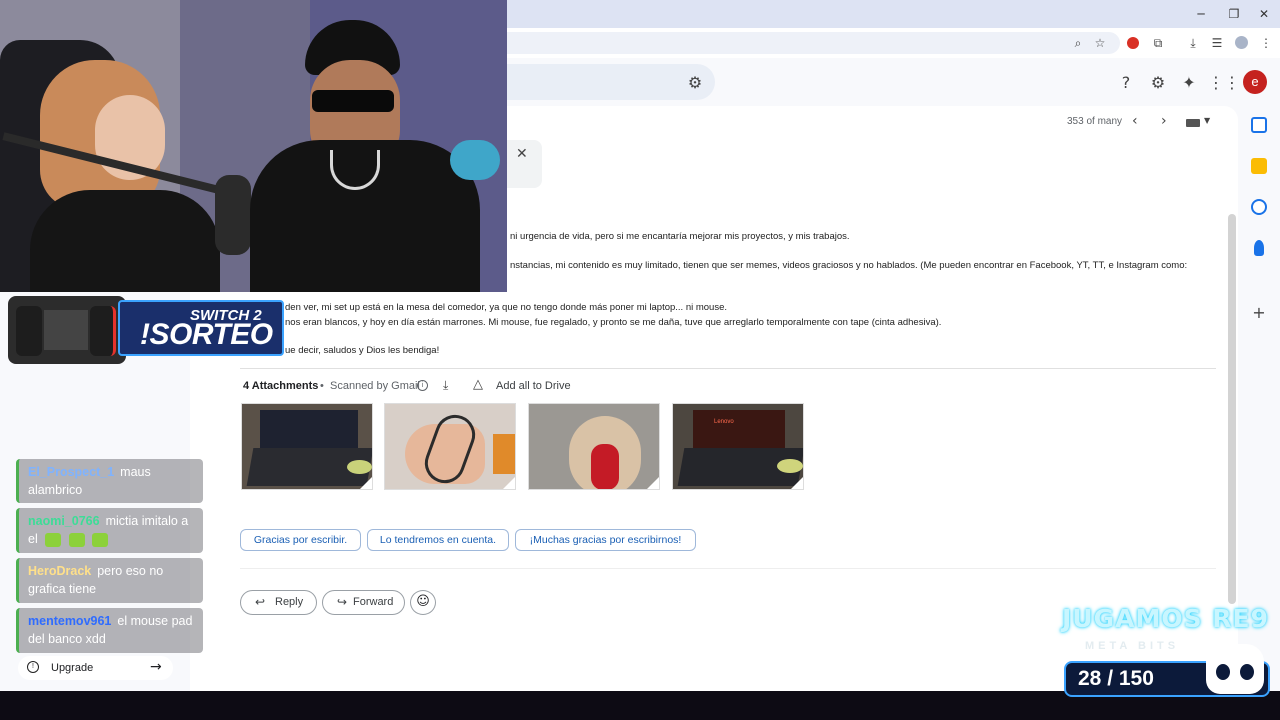 The image size is (1280, 720). Describe the element at coordinates (724, 422) in the screenshot. I see `laptop-boot-logo: Lenovo` at that location.